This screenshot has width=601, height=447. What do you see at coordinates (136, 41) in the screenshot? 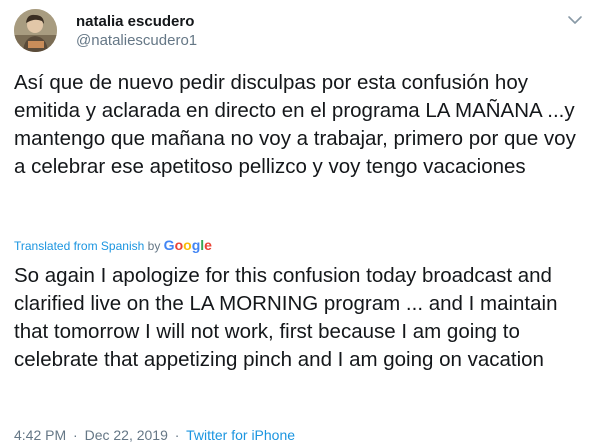
I see `author-handle: @nataliescudero1` at bounding box center [136, 41].